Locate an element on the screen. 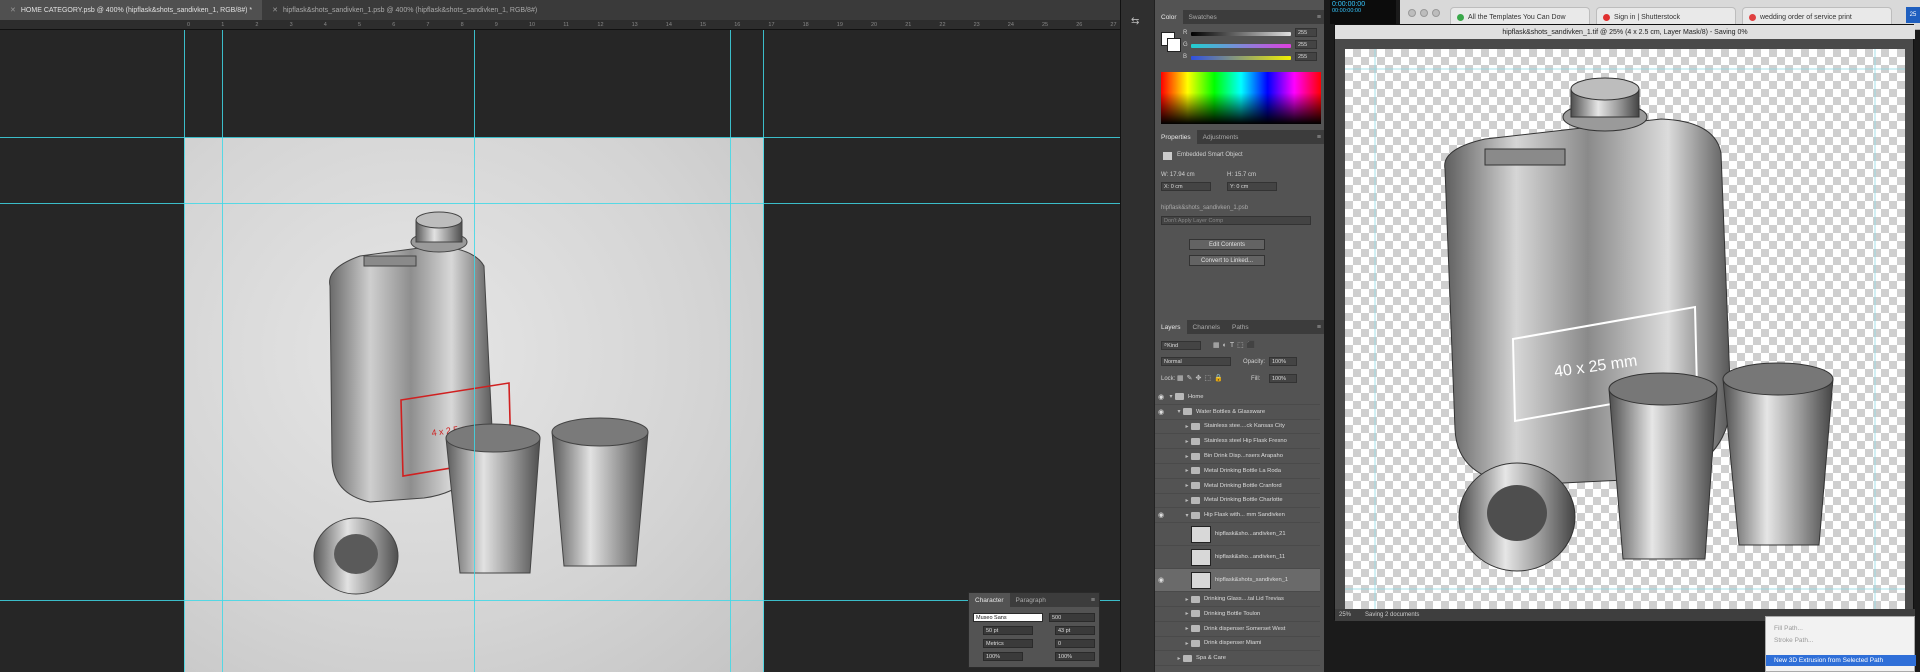 The width and height of the screenshot is (1920, 672). layer-row: ▸ Stainless stee....ck Kansas City is located at coordinates (1237, 427).